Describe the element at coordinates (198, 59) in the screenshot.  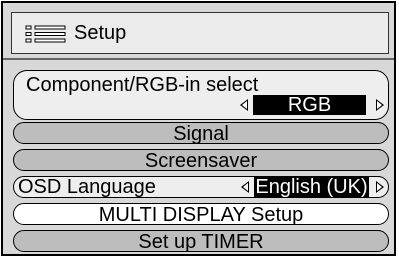
I see `header-divider` at that location.